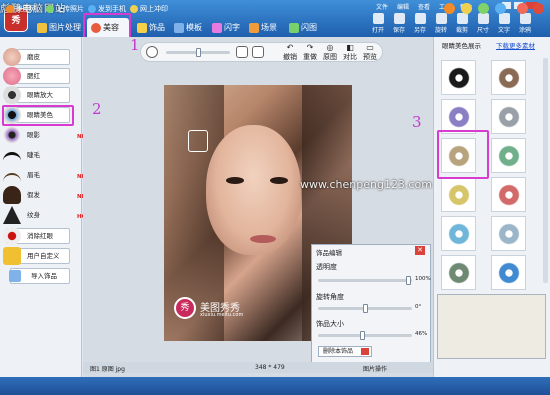 The height and width of the screenshot is (395, 550). I want to click on link-send-phone: 发到手机, so click(107, 9).